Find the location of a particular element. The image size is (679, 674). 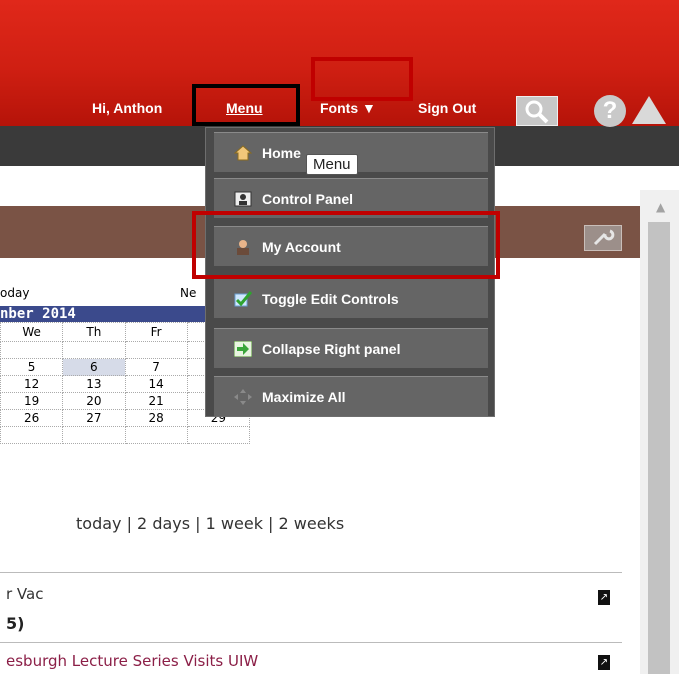

calendar-day: 27 is located at coordinates (94, 418).